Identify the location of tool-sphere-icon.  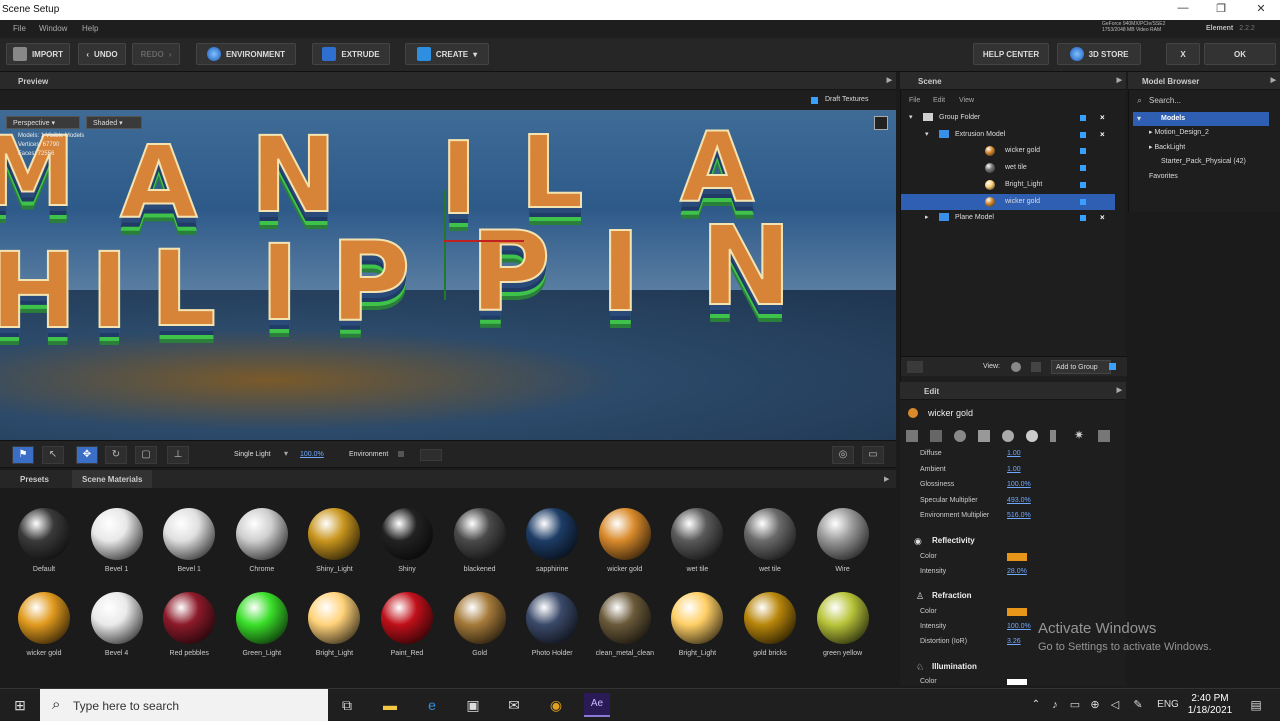
(960, 436).